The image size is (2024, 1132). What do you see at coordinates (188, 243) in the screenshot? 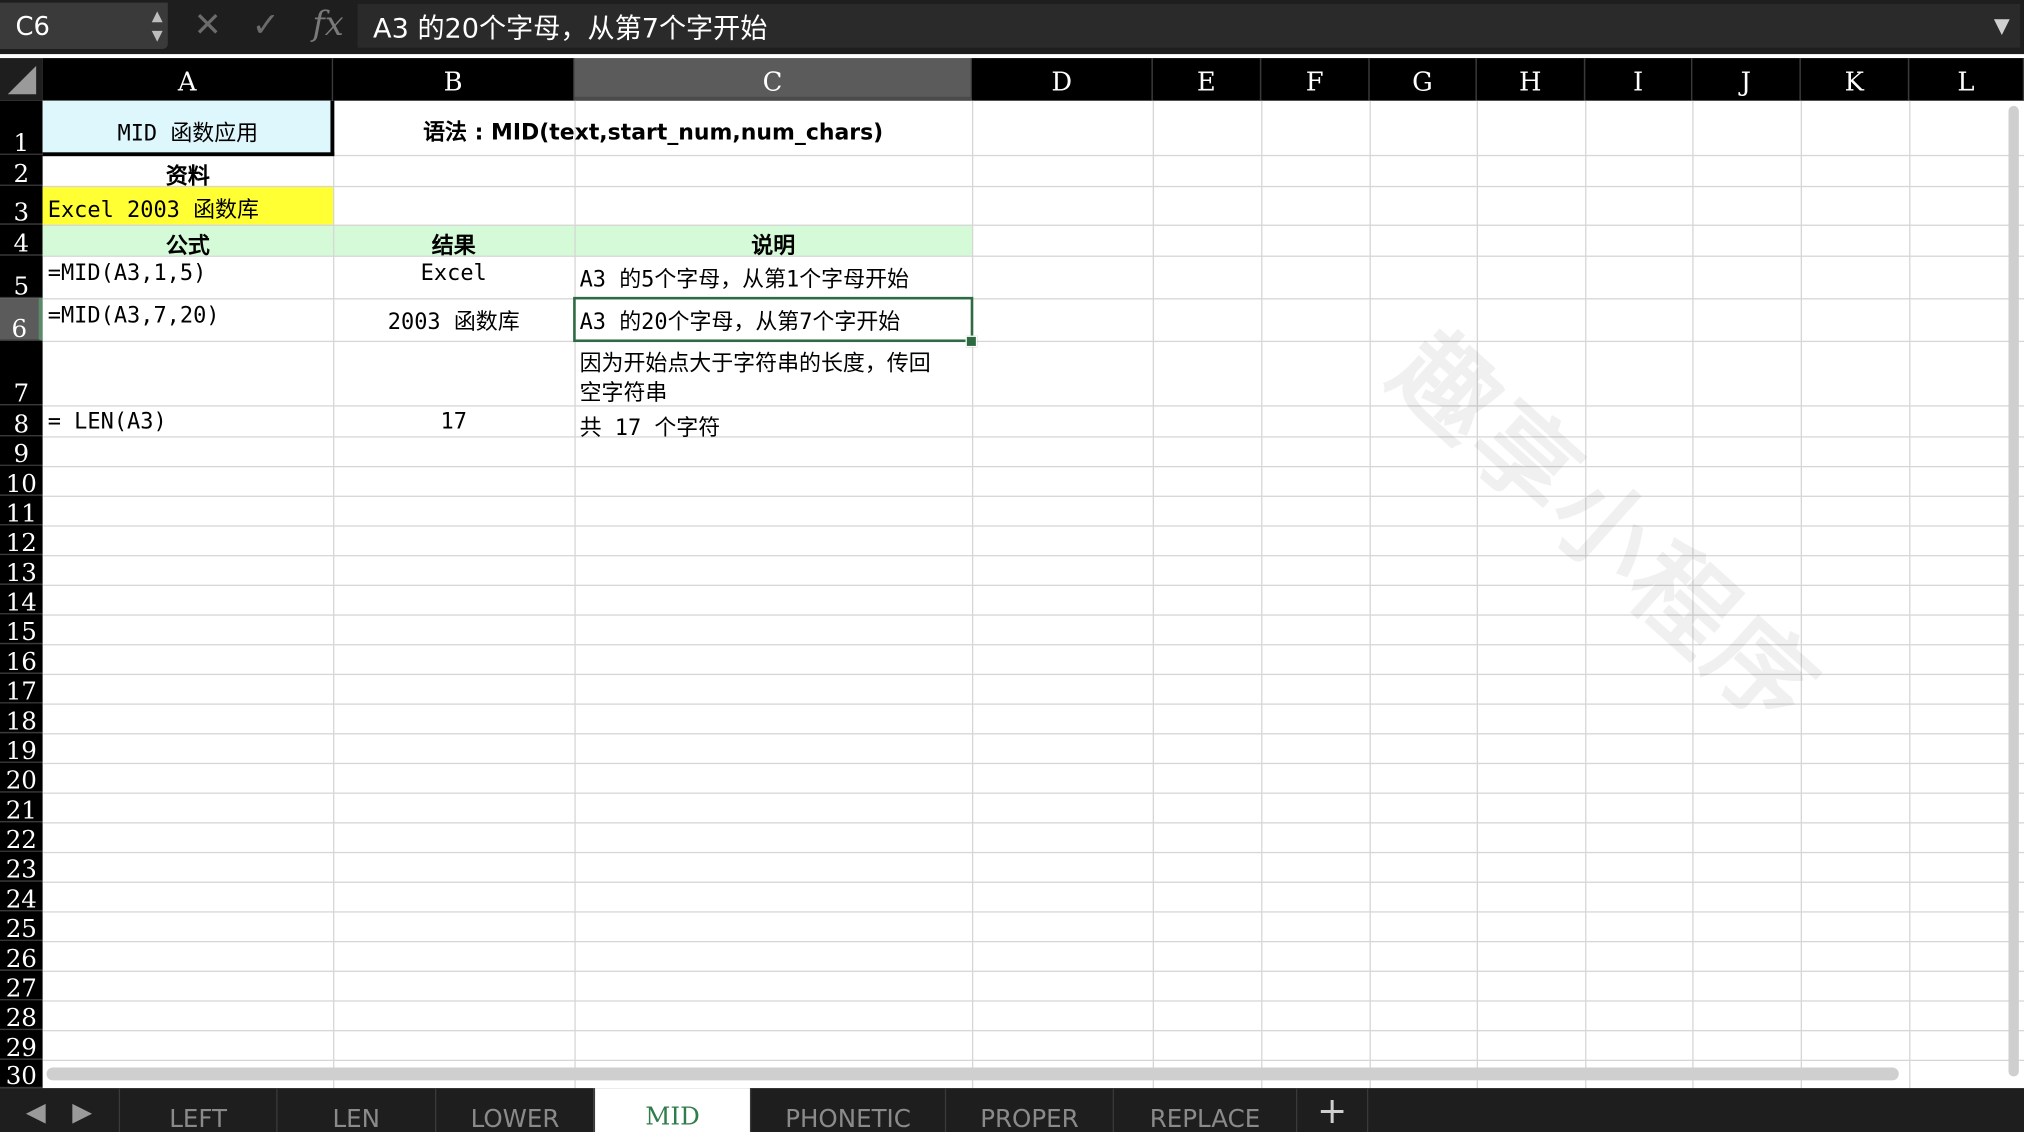
I see `cell-a4: 公式` at bounding box center [188, 243].